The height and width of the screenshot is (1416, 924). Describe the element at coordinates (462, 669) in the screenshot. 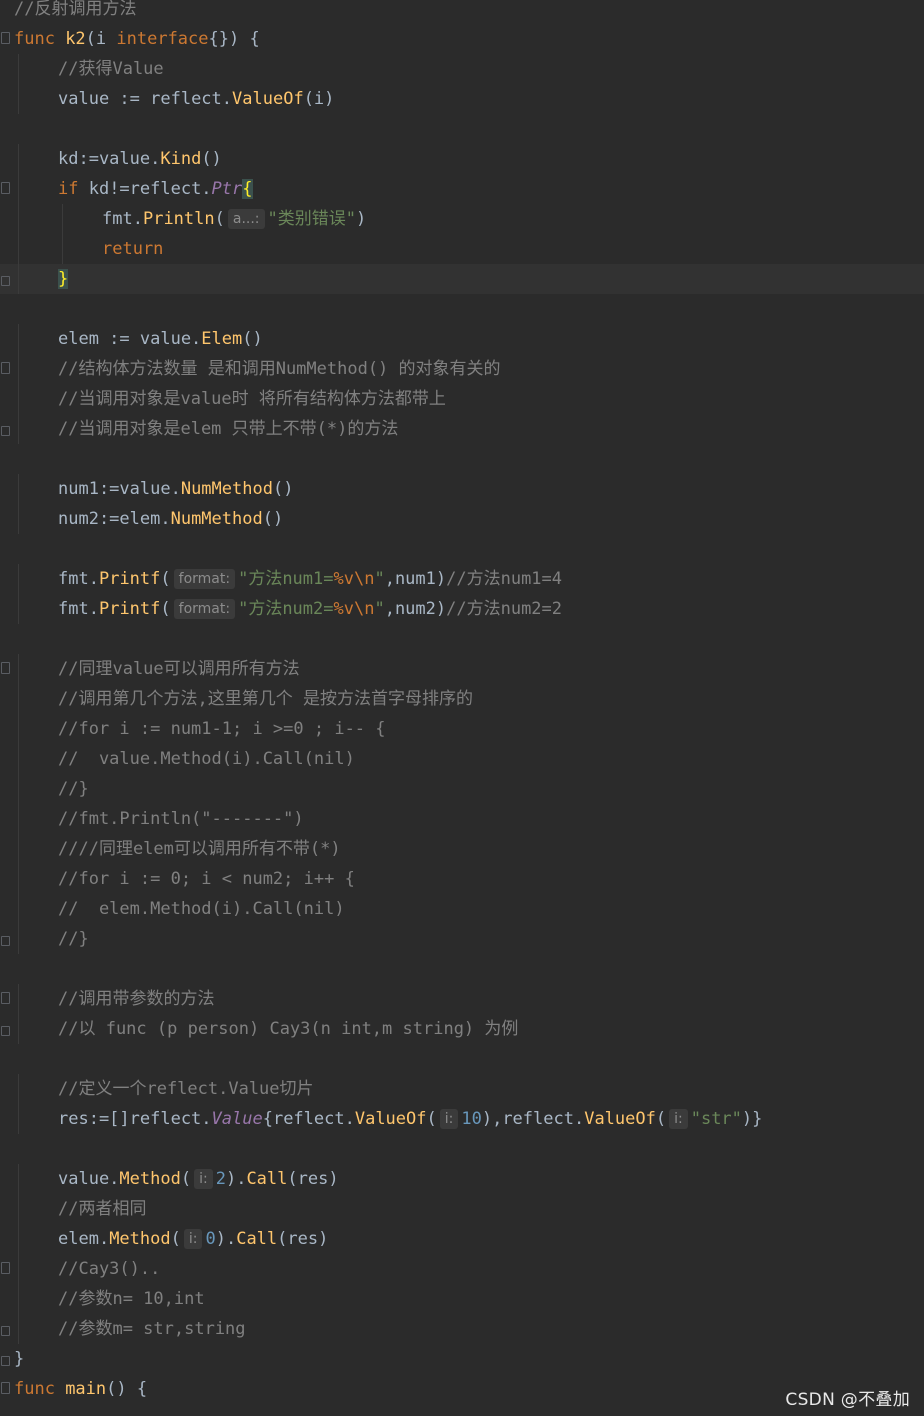

I see `code-line: //同理value可以调用所有方法` at that location.